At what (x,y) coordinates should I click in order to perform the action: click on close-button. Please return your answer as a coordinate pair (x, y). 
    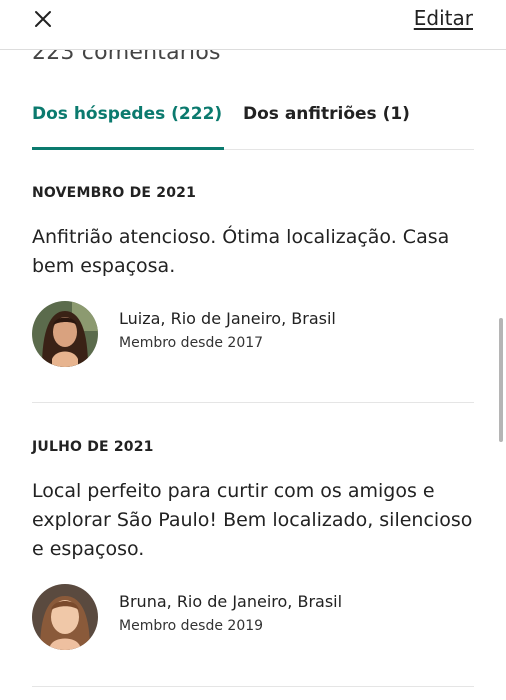
    Looking at the image, I should click on (43, 19).